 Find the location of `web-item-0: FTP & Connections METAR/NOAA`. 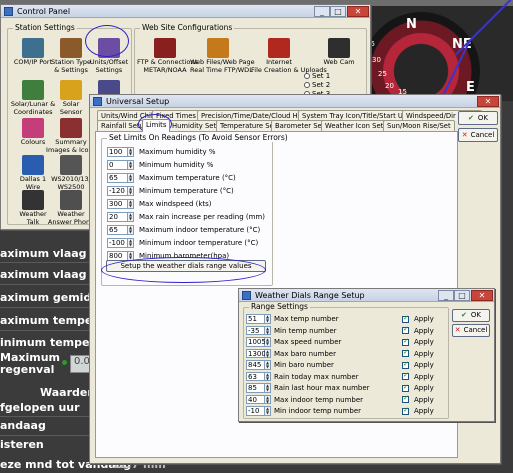

web-item-0: FTP & Connections METAR/NOAA is located at coordinates (167, 56).